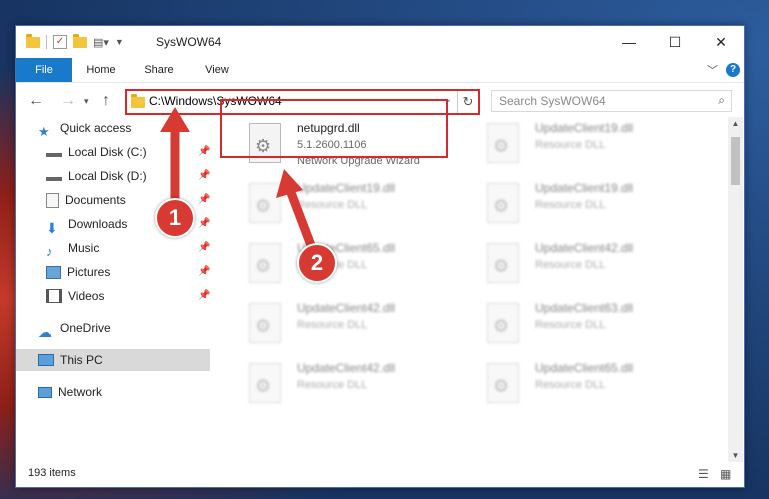 Image resolution: width=769 pixels, height=499 pixels. Describe the element at coordinates (175, 218) in the screenshot. I see `callout-1: 1` at that location.